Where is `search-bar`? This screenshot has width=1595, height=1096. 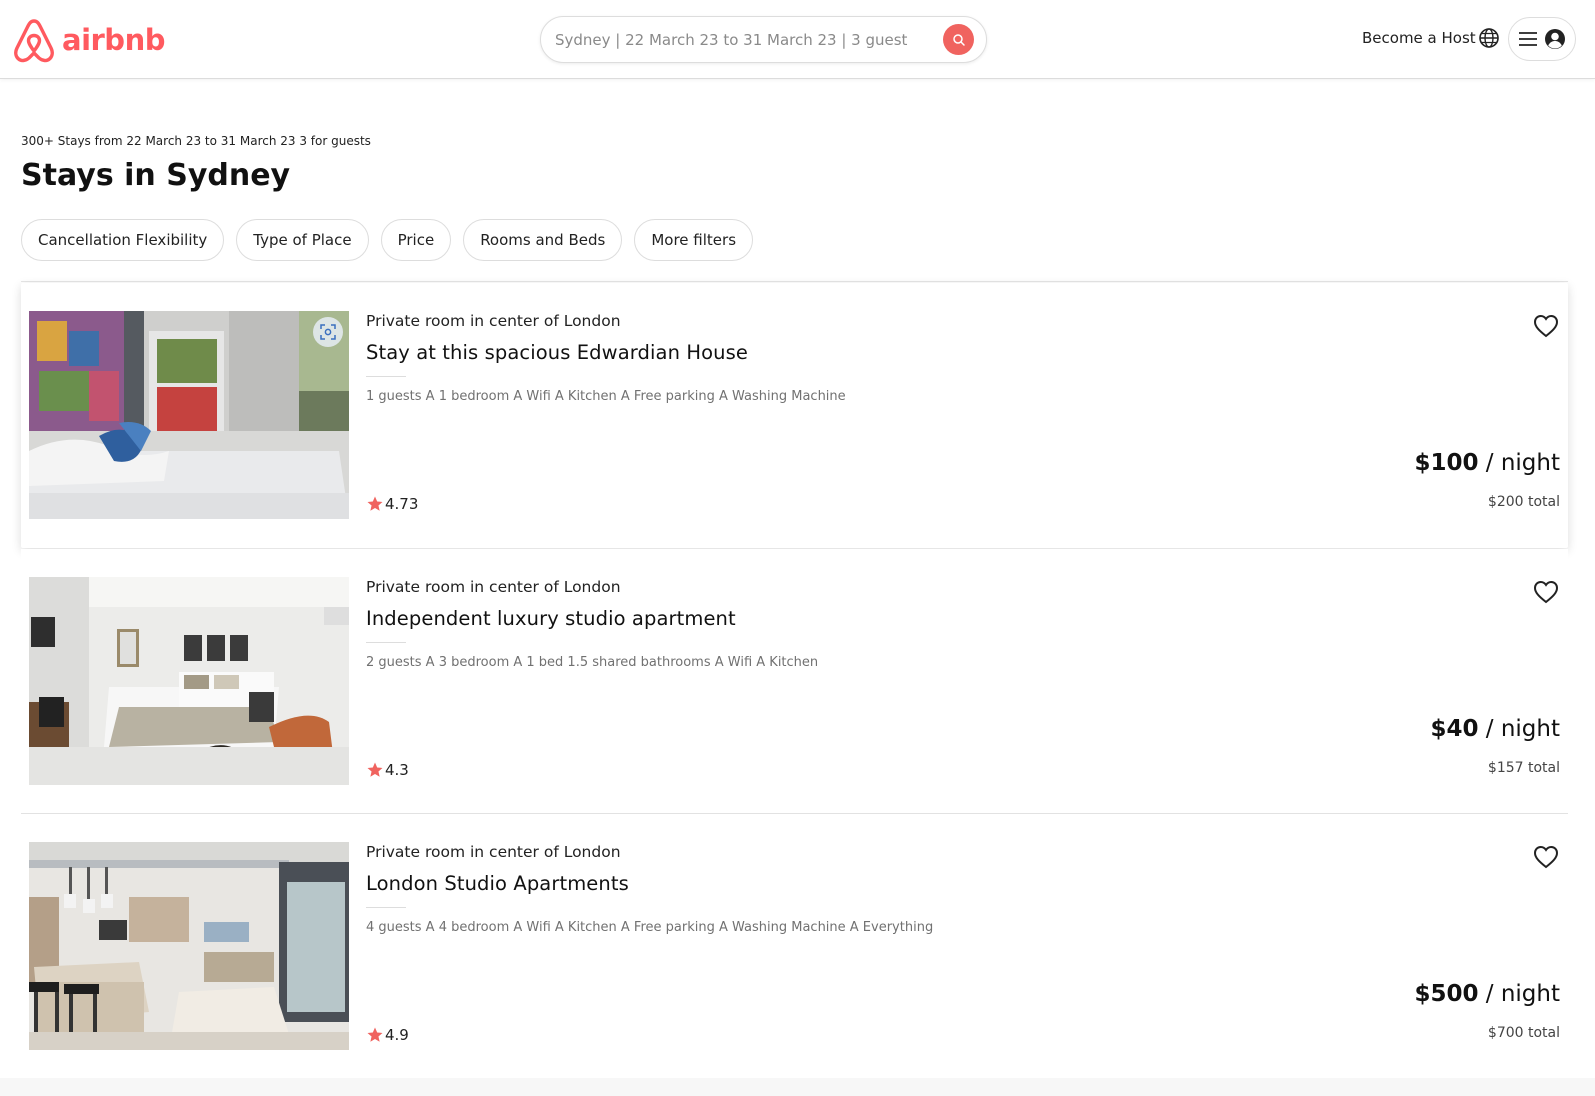
search-bar is located at coordinates (763, 39).